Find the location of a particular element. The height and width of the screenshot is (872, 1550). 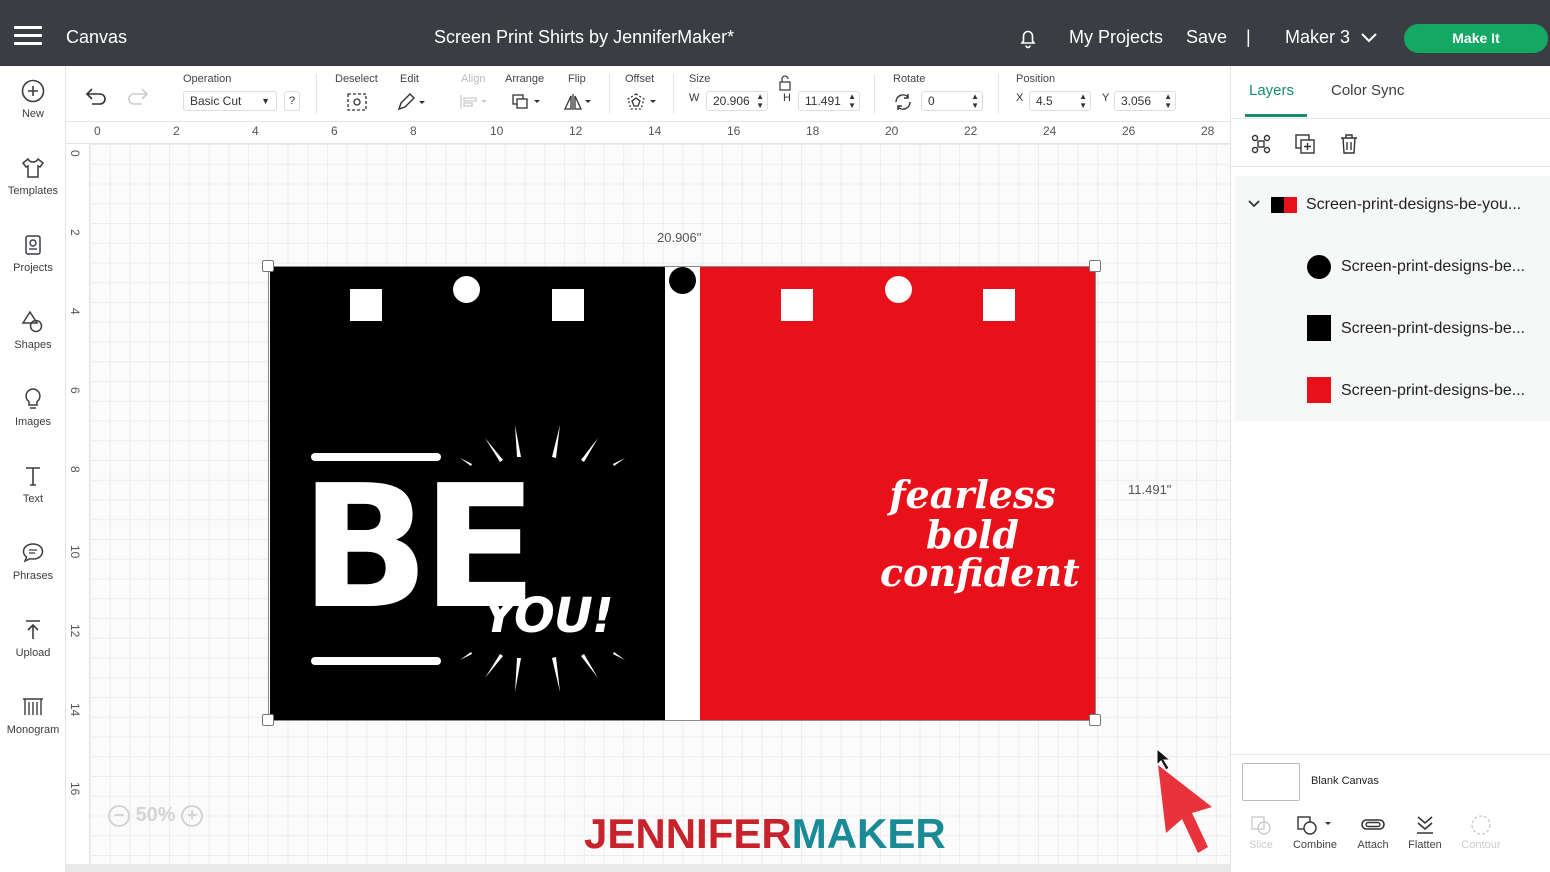

sidebar-label: New is located at coordinates (32, 114).